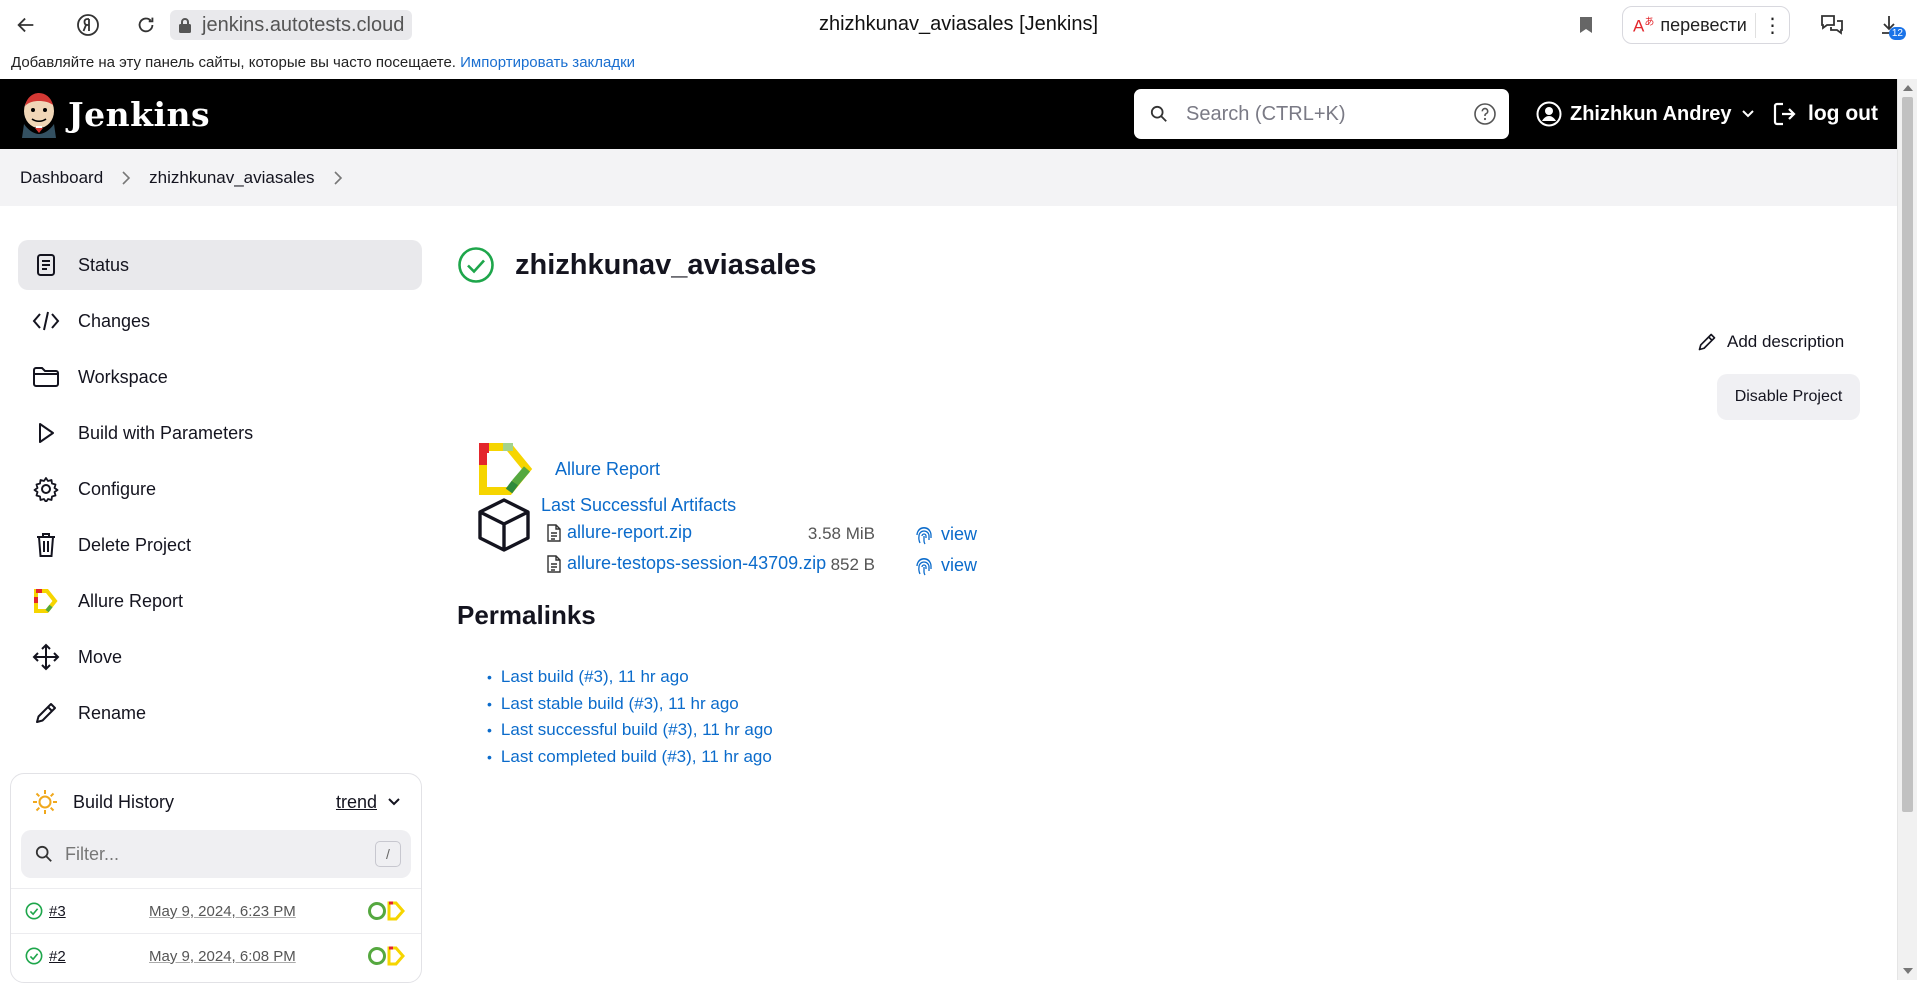 The height and width of the screenshot is (983, 1917). I want to click on list-item: Last build (#3), 11 hr ago, so click(630, 677).